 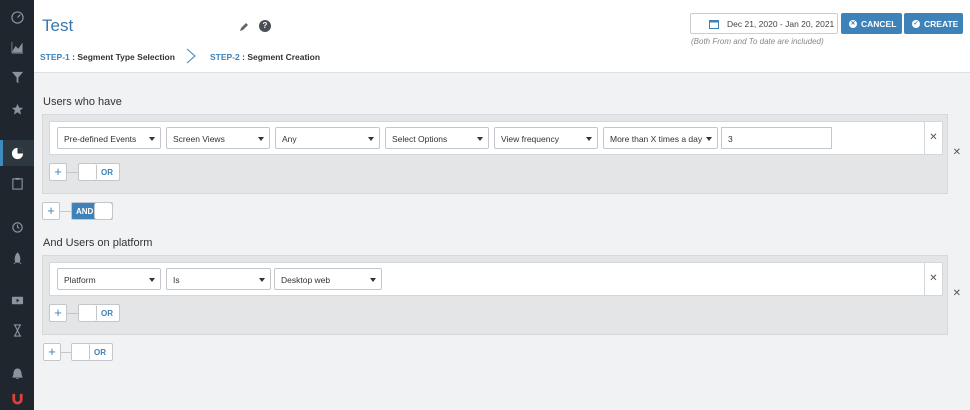 I want to click on video-icon, so click(x=17, y=300).